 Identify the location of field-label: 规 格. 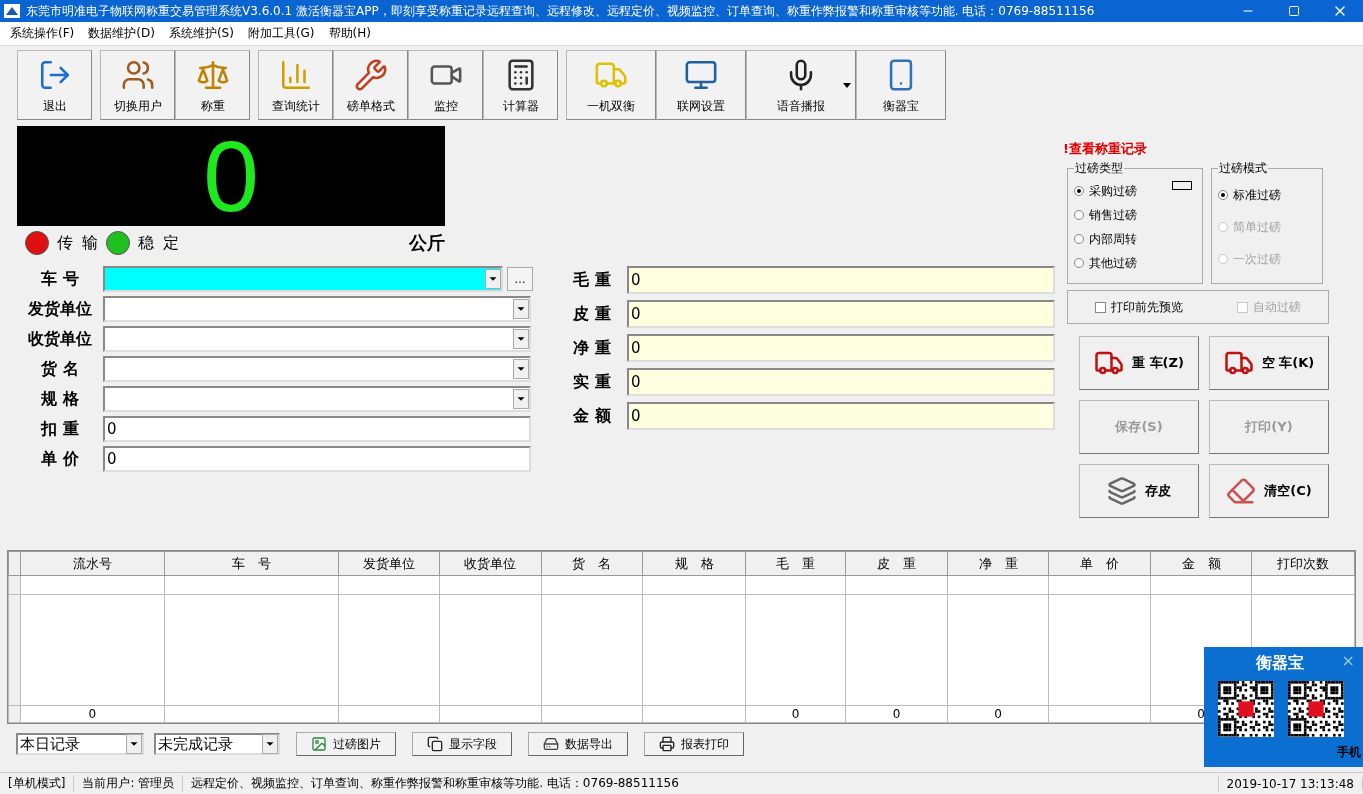
(60, 399).